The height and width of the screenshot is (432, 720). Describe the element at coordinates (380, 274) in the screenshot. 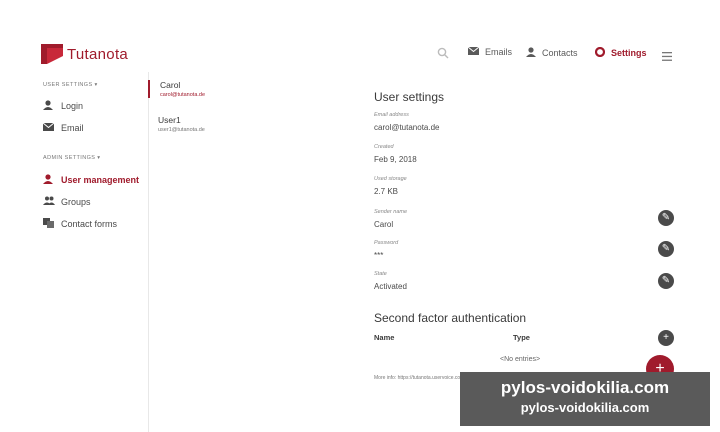

I see `state-label: State` at that location.